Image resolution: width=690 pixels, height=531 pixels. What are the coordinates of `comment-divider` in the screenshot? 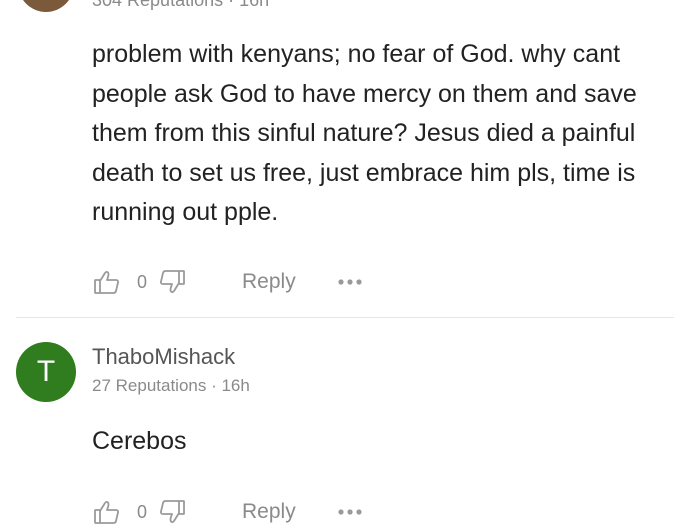 It's located at (345, 317).